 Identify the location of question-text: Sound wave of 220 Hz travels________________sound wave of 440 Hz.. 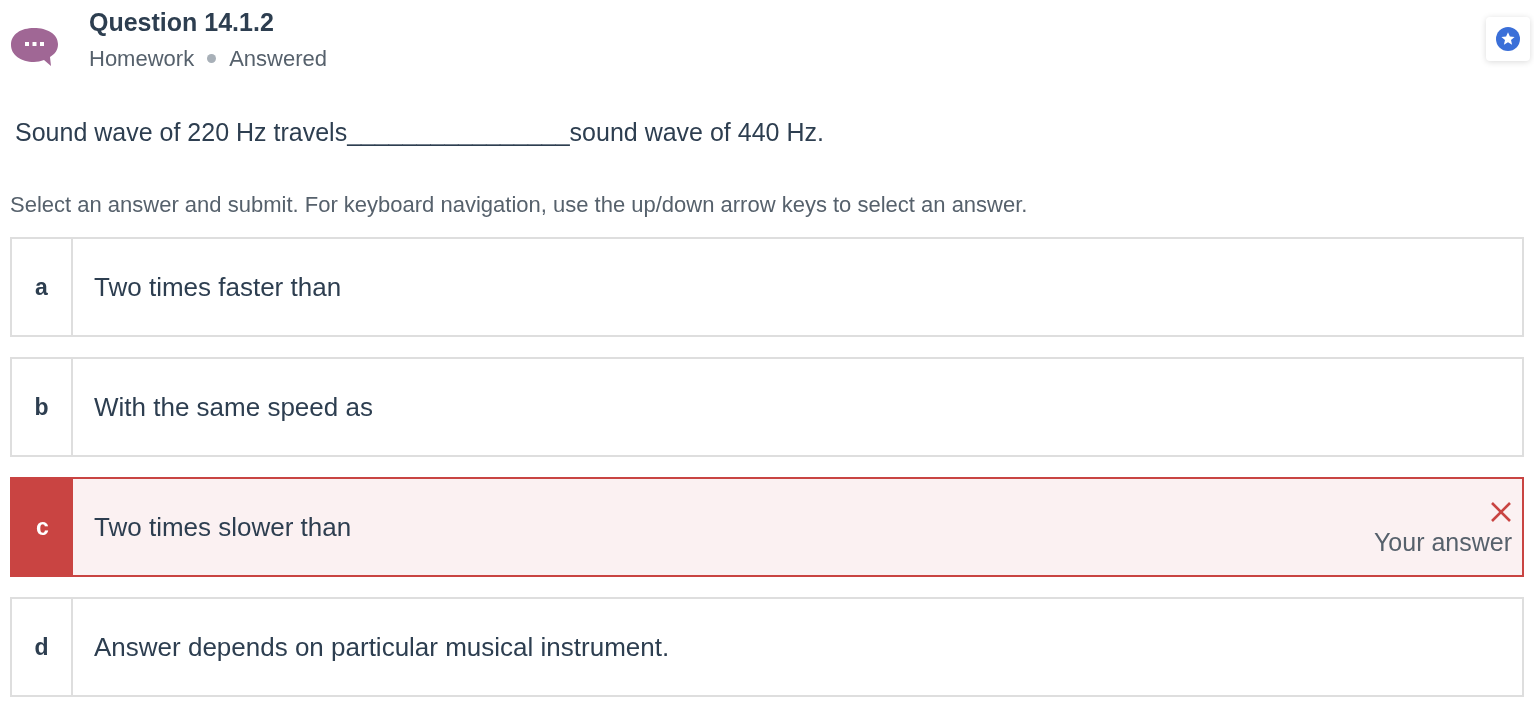
(420, 132).